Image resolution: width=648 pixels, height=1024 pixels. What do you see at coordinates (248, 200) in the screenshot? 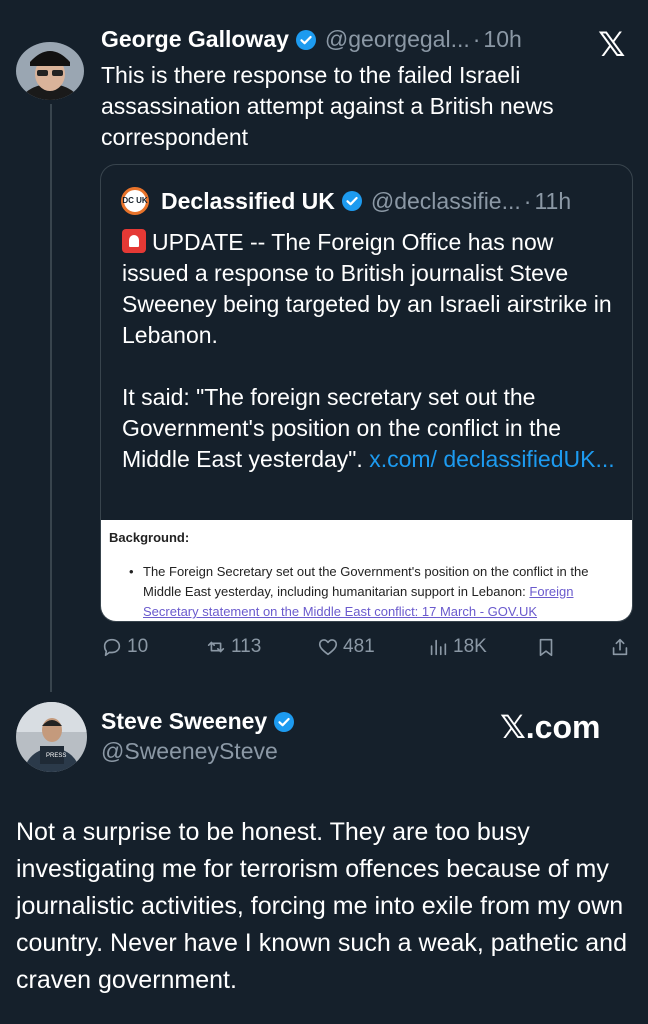
I see `quoted-author-name: Declassified UK` at bounding box center [248, 200].